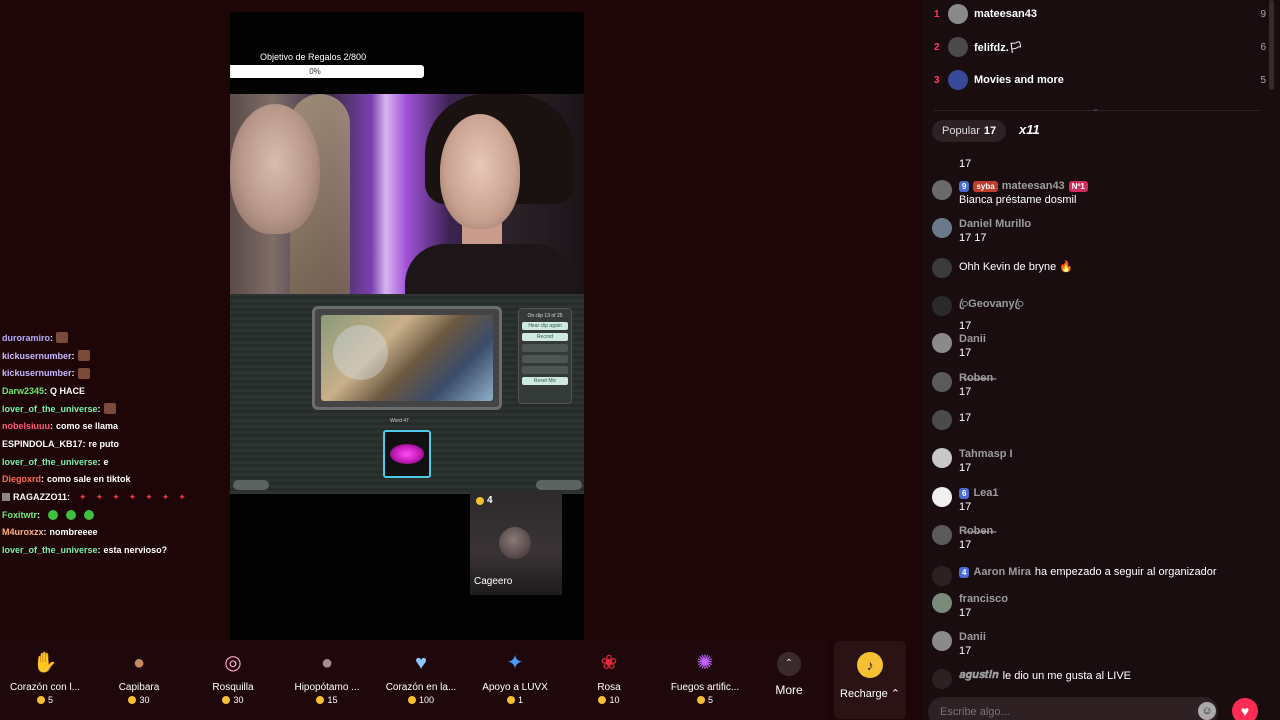 Image resolution: width=1280 pixels, height=720 pixels. Describe the element at coordinates (1100, 500) in the screenshot. I see `chat-message: 6 Lea1 17` at that location.